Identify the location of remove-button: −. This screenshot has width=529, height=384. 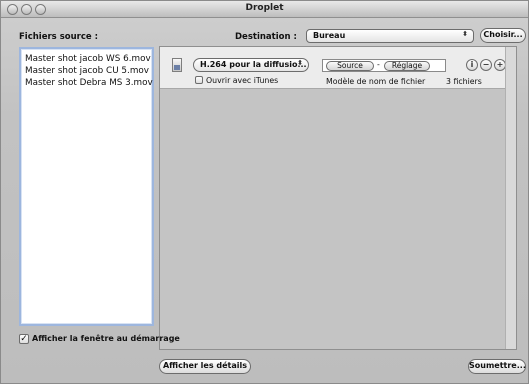
(486, 65).